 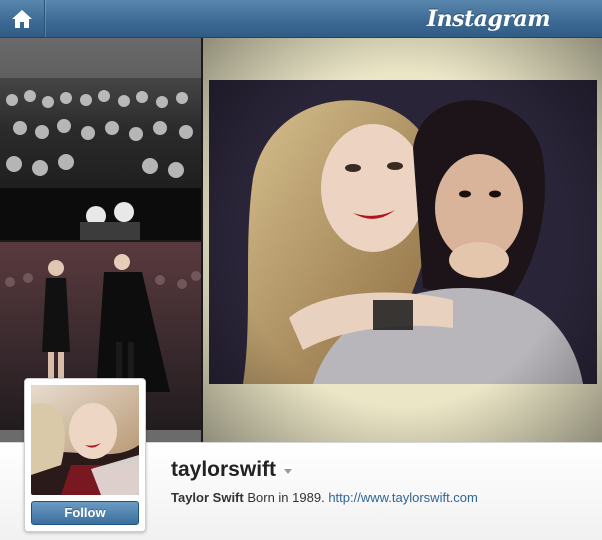 What do you see at coordinates (288, 471) in the screenshot?
I see `chevron-down-icon` at bounding box center [288, 471].